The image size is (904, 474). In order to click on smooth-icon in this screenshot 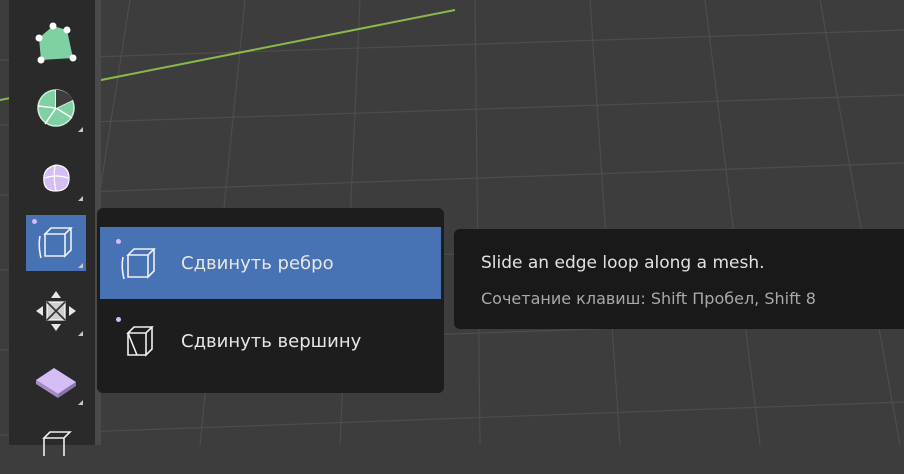, I will do `click(56, 178)`.